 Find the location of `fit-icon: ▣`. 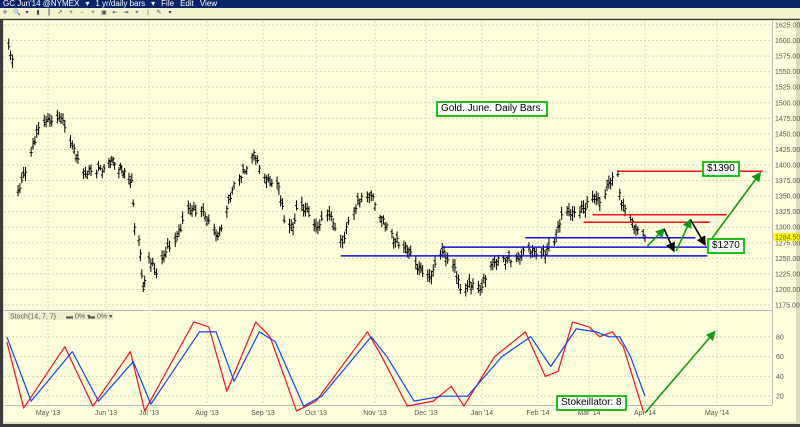

fit-icon: ▣ is located at coordinates (104, 13).